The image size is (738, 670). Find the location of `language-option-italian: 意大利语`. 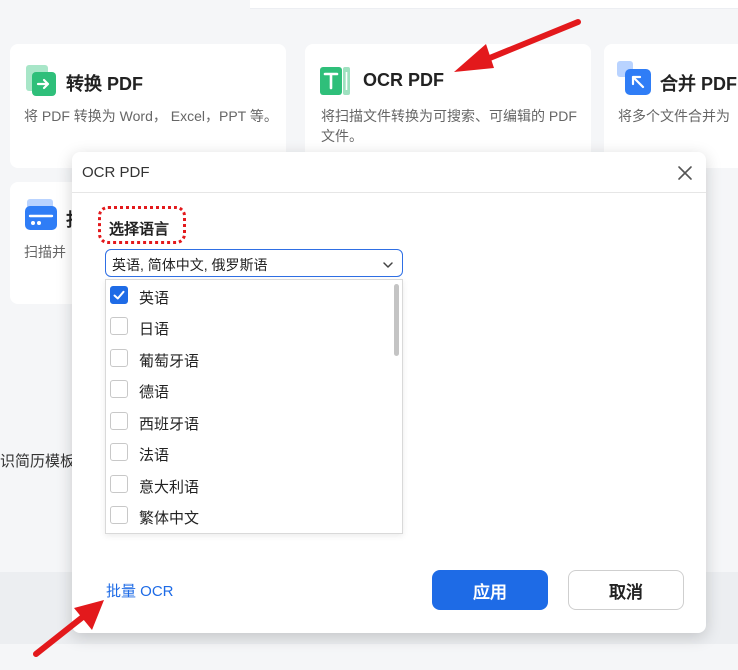

language-option-italian: 意大利语 is located at coordinates (249, 484).